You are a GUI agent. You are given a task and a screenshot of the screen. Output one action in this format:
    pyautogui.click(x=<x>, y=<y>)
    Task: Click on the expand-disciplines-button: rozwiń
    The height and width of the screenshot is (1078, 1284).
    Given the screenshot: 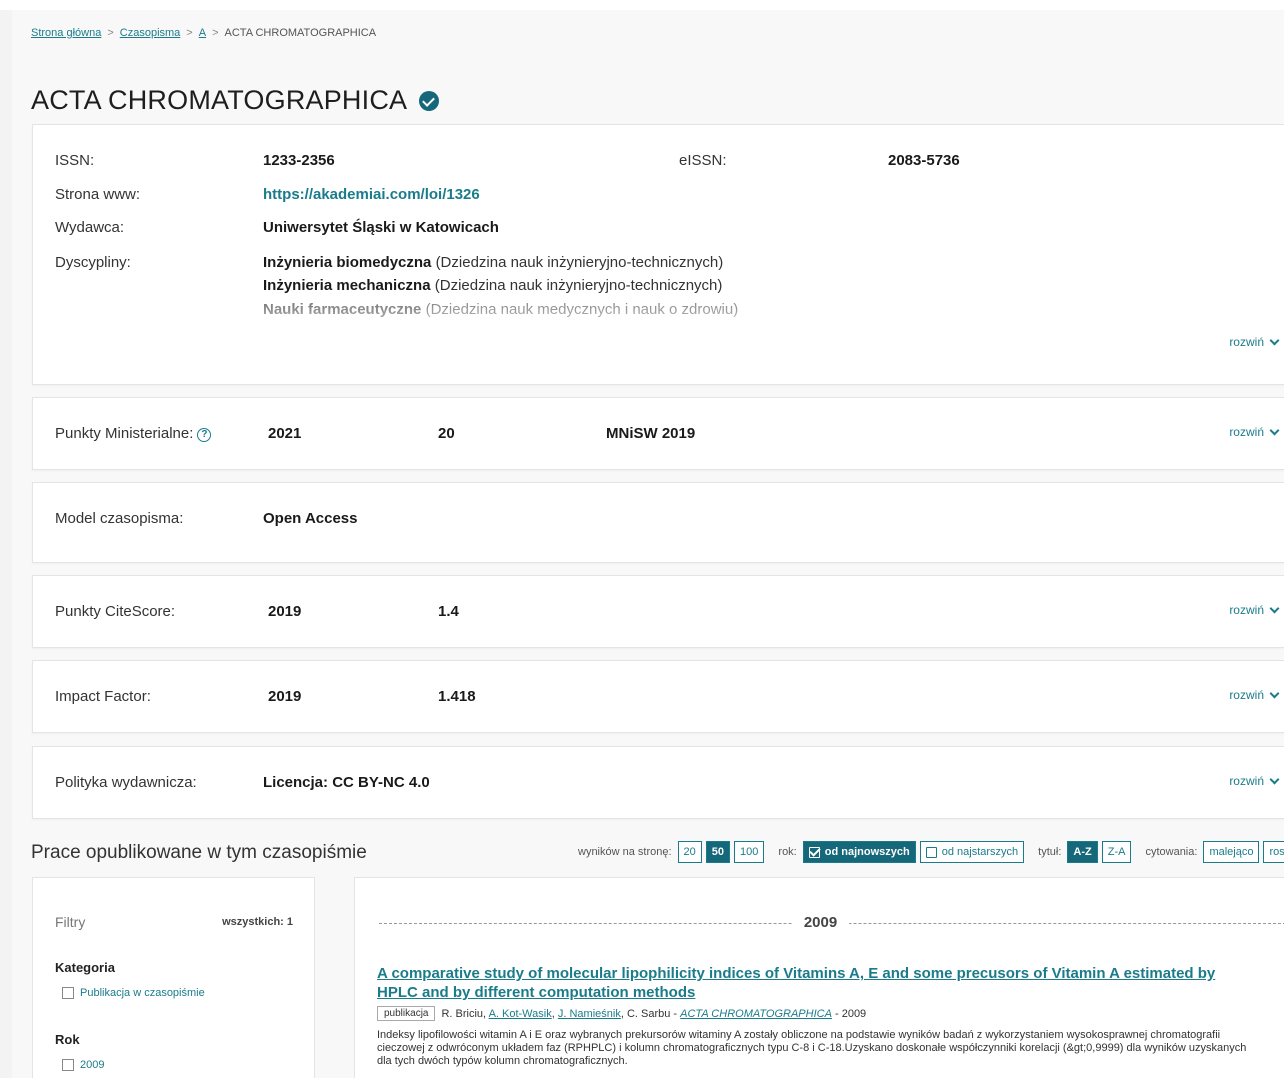 What is the action you would take?
    pyautogui.click(x=1254, y=342)
    